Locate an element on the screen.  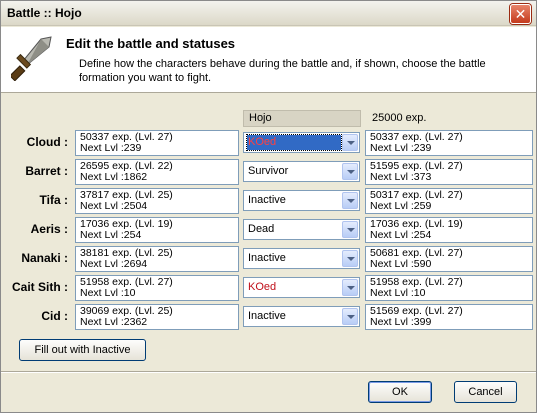
exp-reward-header: 25000 exp. is located at coordinates (399, 118).